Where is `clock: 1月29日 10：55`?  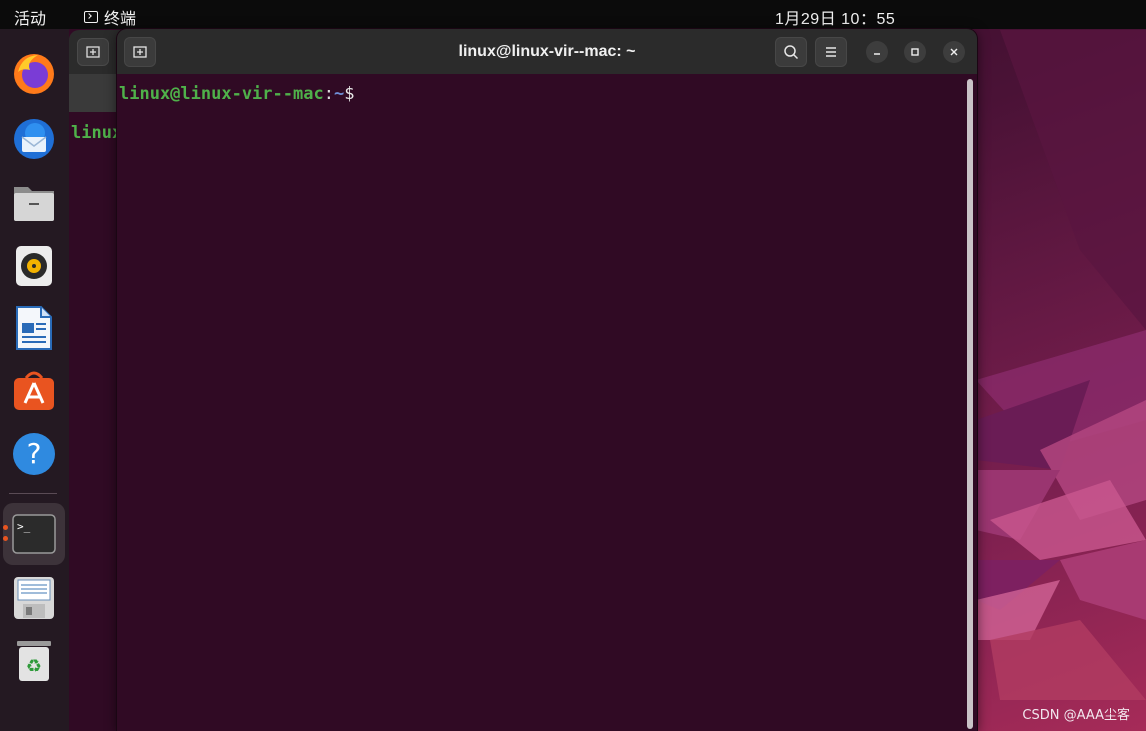
clock: 1月29日 10：55 is located at coordinates (835, 17).